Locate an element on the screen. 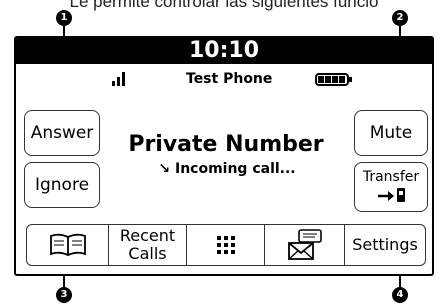 The width and height of the screenshot is (448, 304). status-row: Test Phone is located at coordinates (224, 80).